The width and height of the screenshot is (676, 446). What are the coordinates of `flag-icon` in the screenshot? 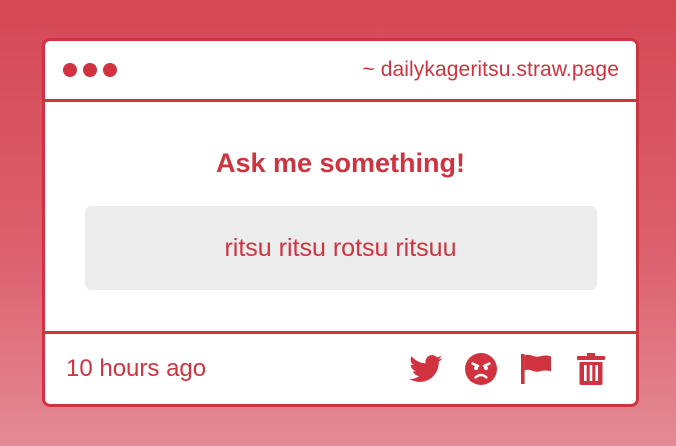 It's located at (536, 369).